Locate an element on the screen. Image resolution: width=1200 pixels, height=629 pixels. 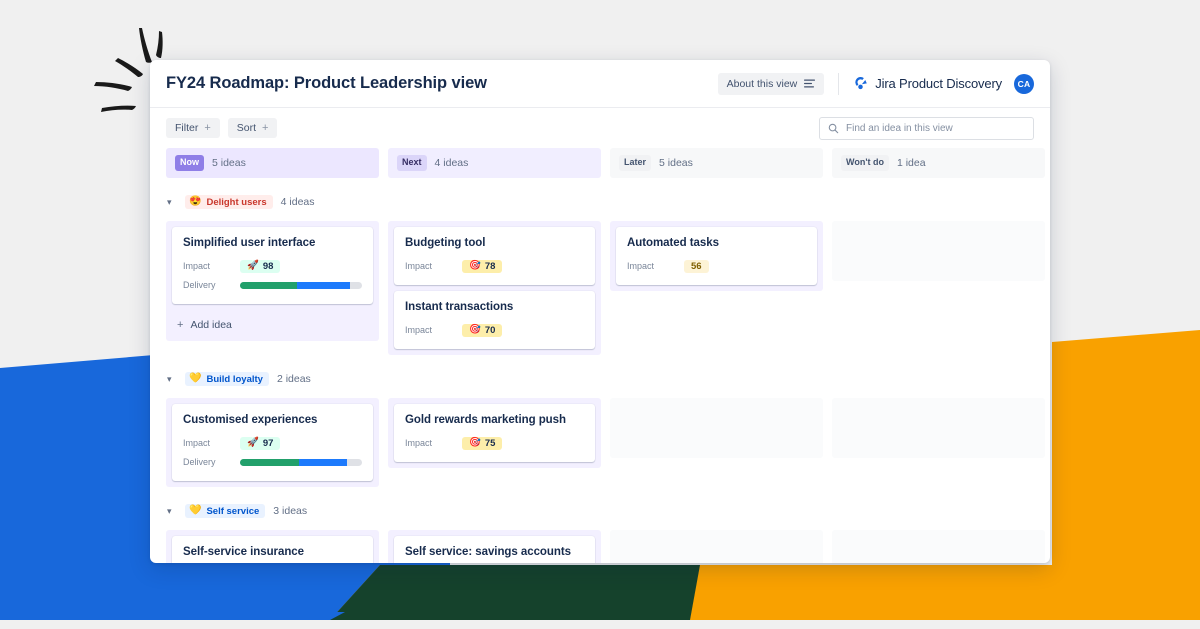
card-field: Delivery is located at coordinates (272, 462).